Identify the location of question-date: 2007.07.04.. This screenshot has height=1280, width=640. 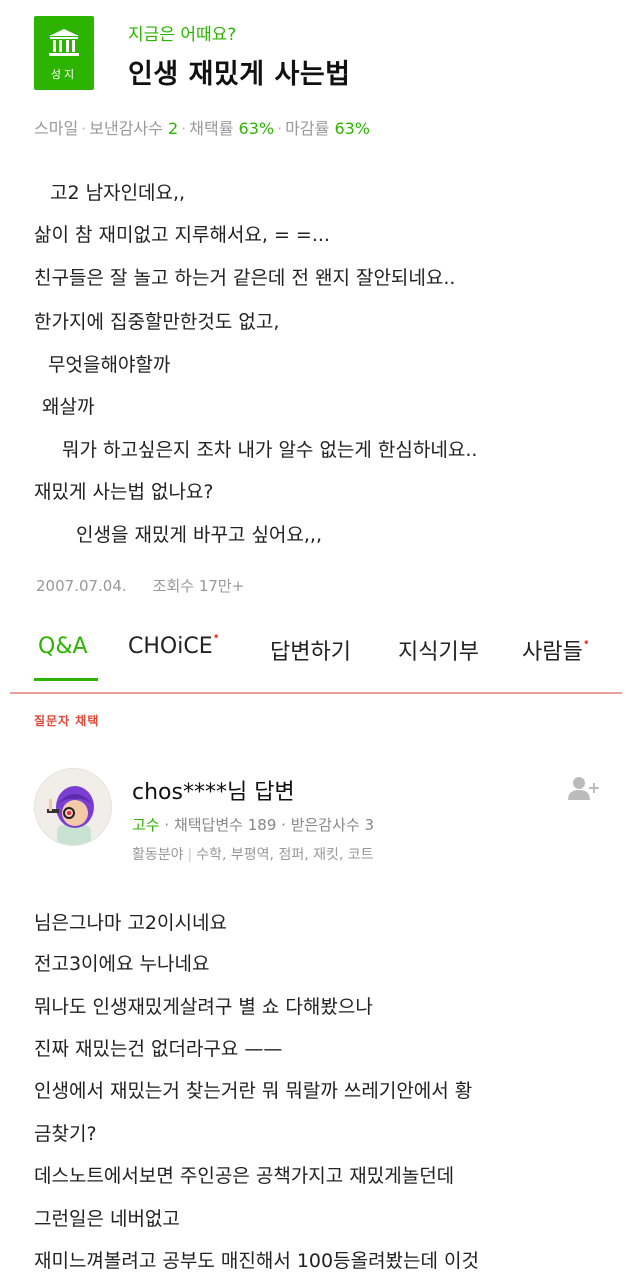
(81, 586).